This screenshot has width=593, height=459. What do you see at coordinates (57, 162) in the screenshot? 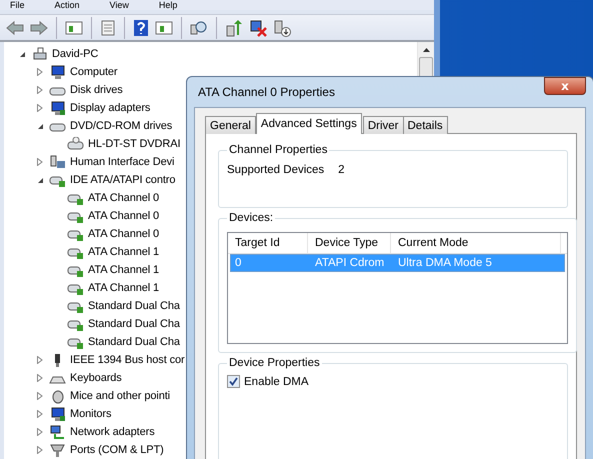
I see `device-icon` at bounding box center [57, 162].